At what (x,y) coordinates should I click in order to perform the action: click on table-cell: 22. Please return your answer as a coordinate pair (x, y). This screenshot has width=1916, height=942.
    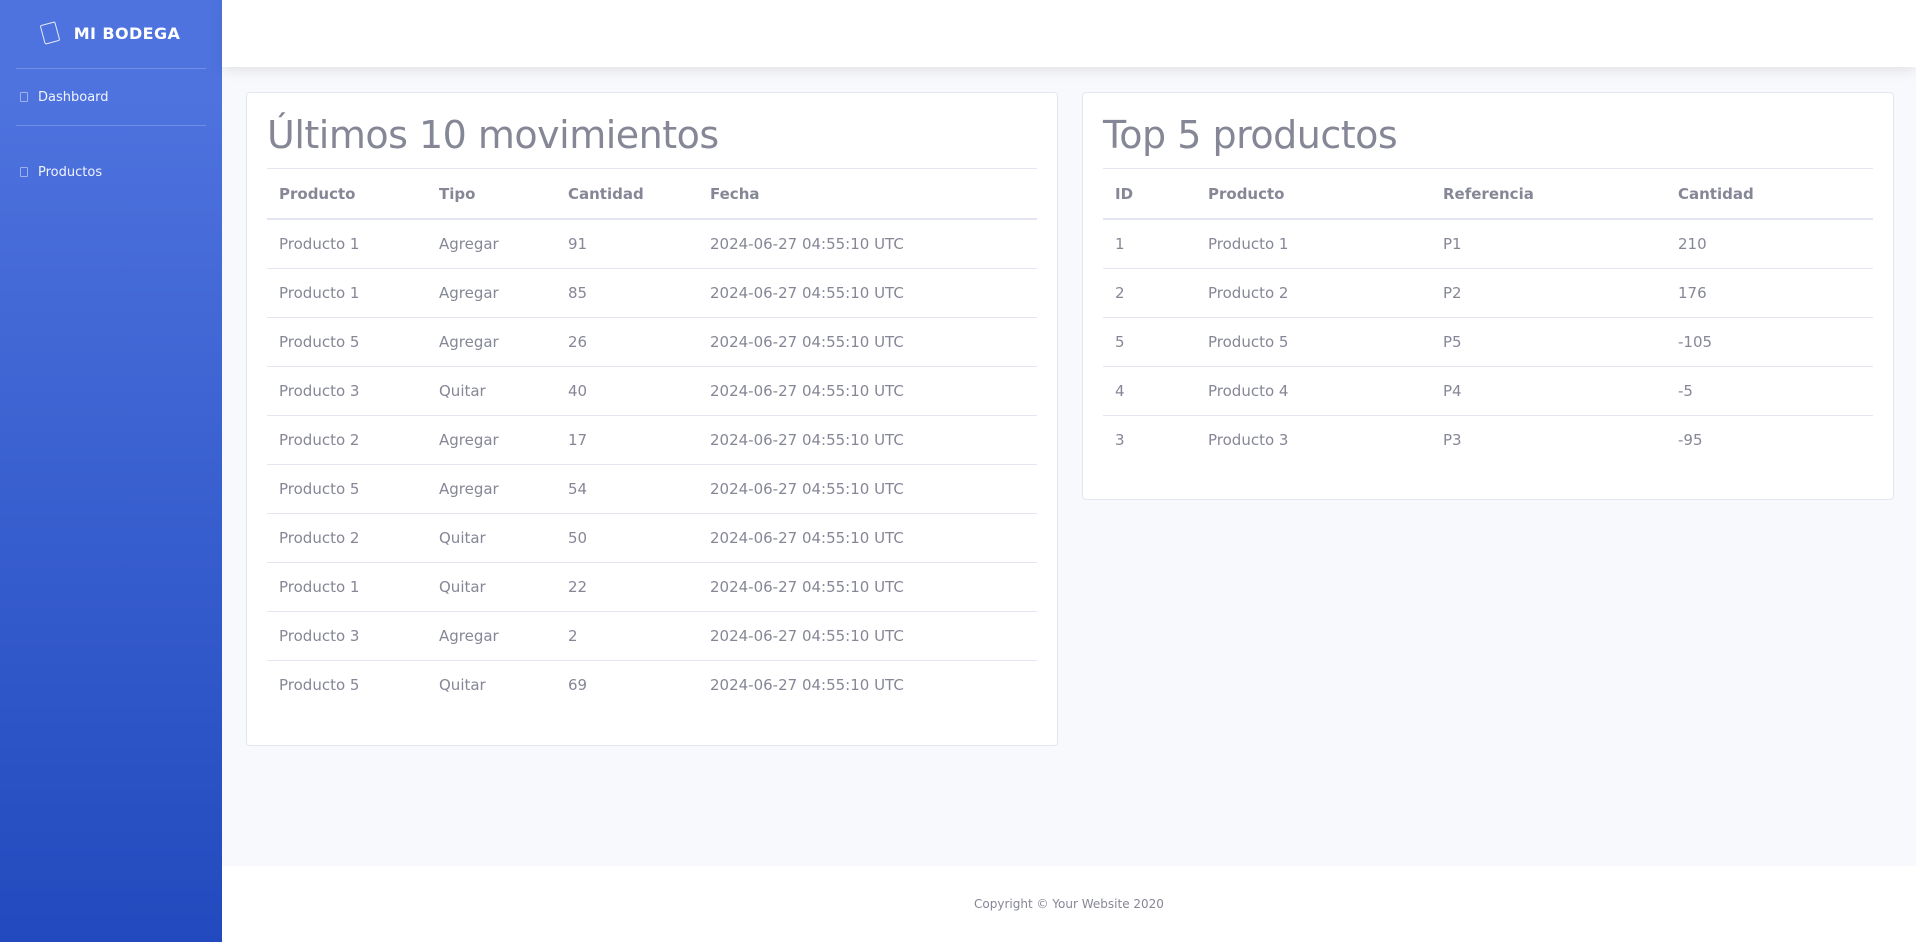
    Looking at the image, I should click on (627, 586).